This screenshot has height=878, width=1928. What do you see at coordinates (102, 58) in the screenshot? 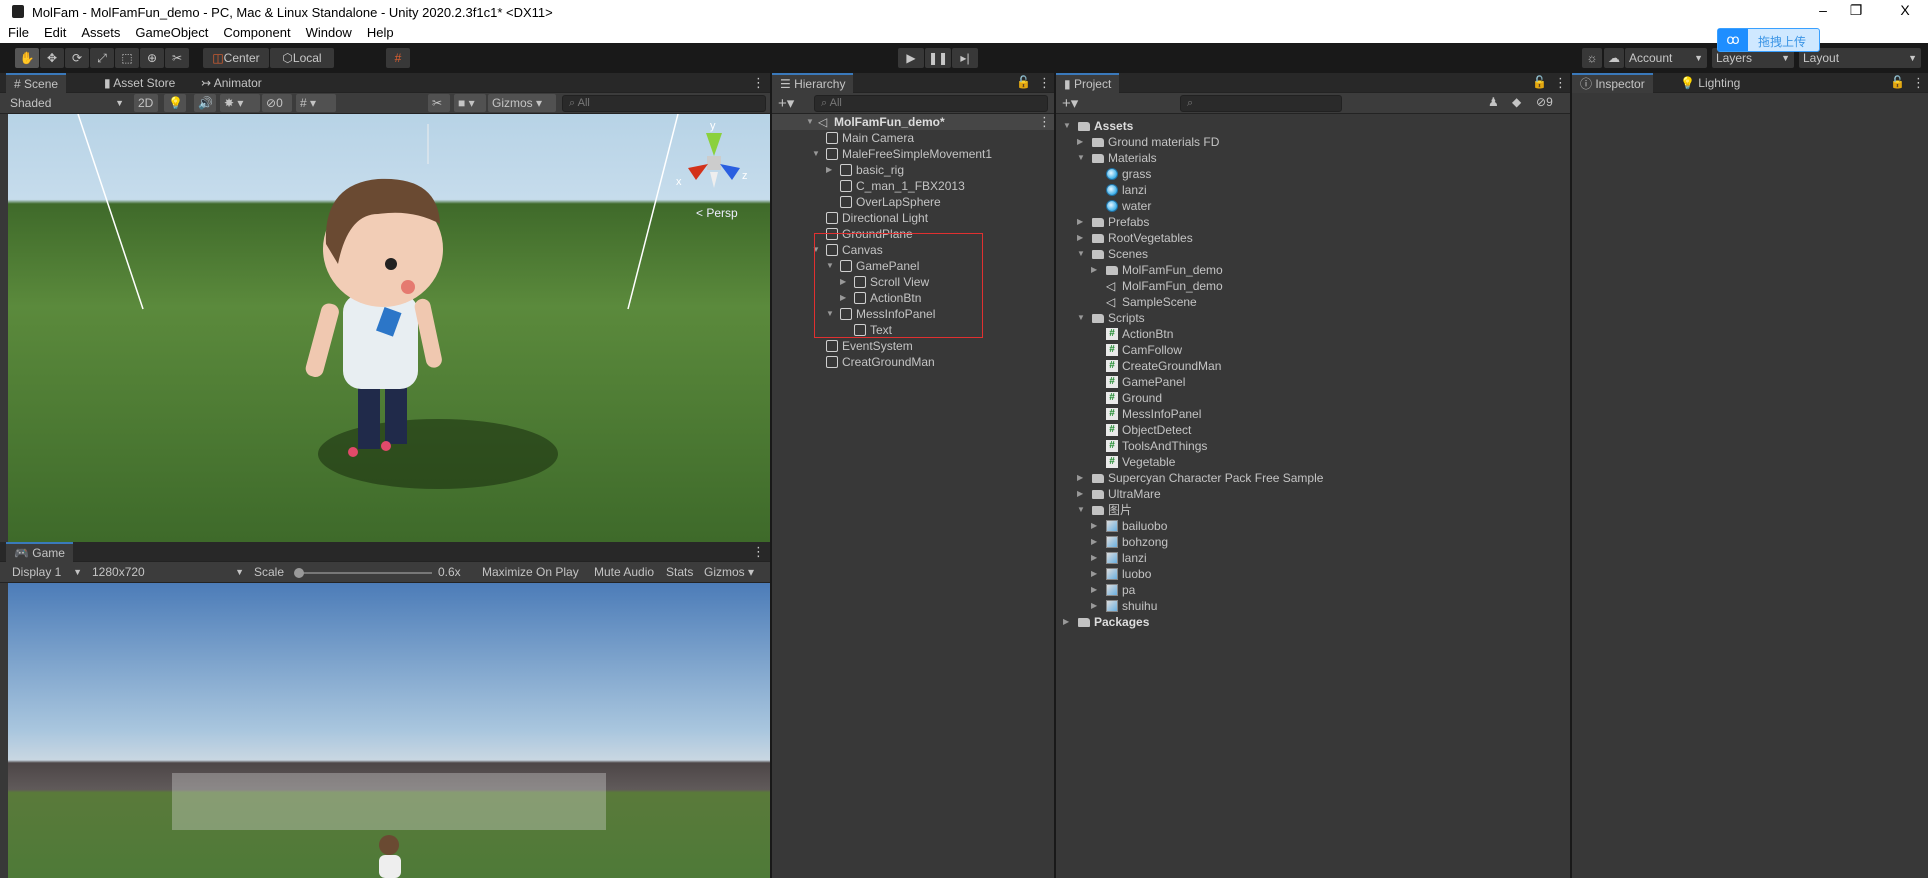
I see `scale-tool-button: ⤢` at bounding box center [102, 58].